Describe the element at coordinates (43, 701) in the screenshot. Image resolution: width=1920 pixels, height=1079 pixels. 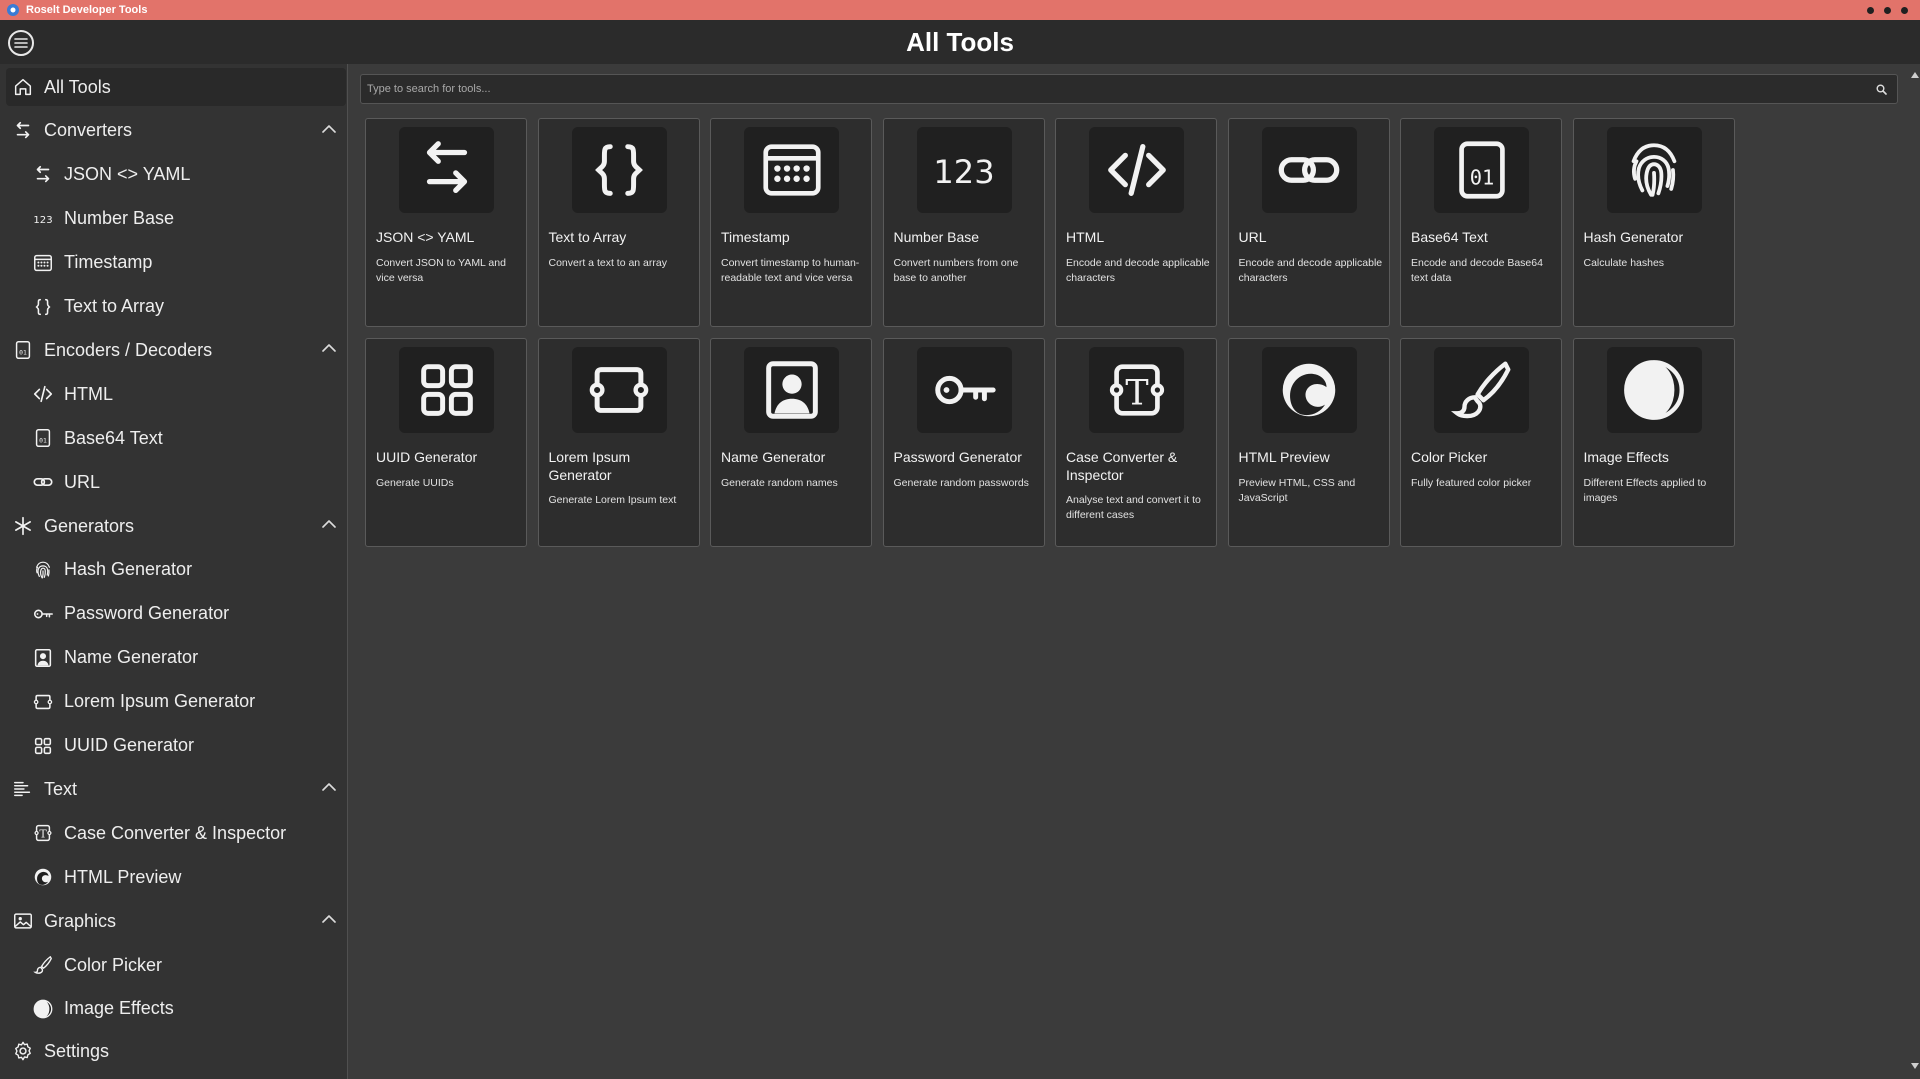
I see `text-block-icon` at that location.